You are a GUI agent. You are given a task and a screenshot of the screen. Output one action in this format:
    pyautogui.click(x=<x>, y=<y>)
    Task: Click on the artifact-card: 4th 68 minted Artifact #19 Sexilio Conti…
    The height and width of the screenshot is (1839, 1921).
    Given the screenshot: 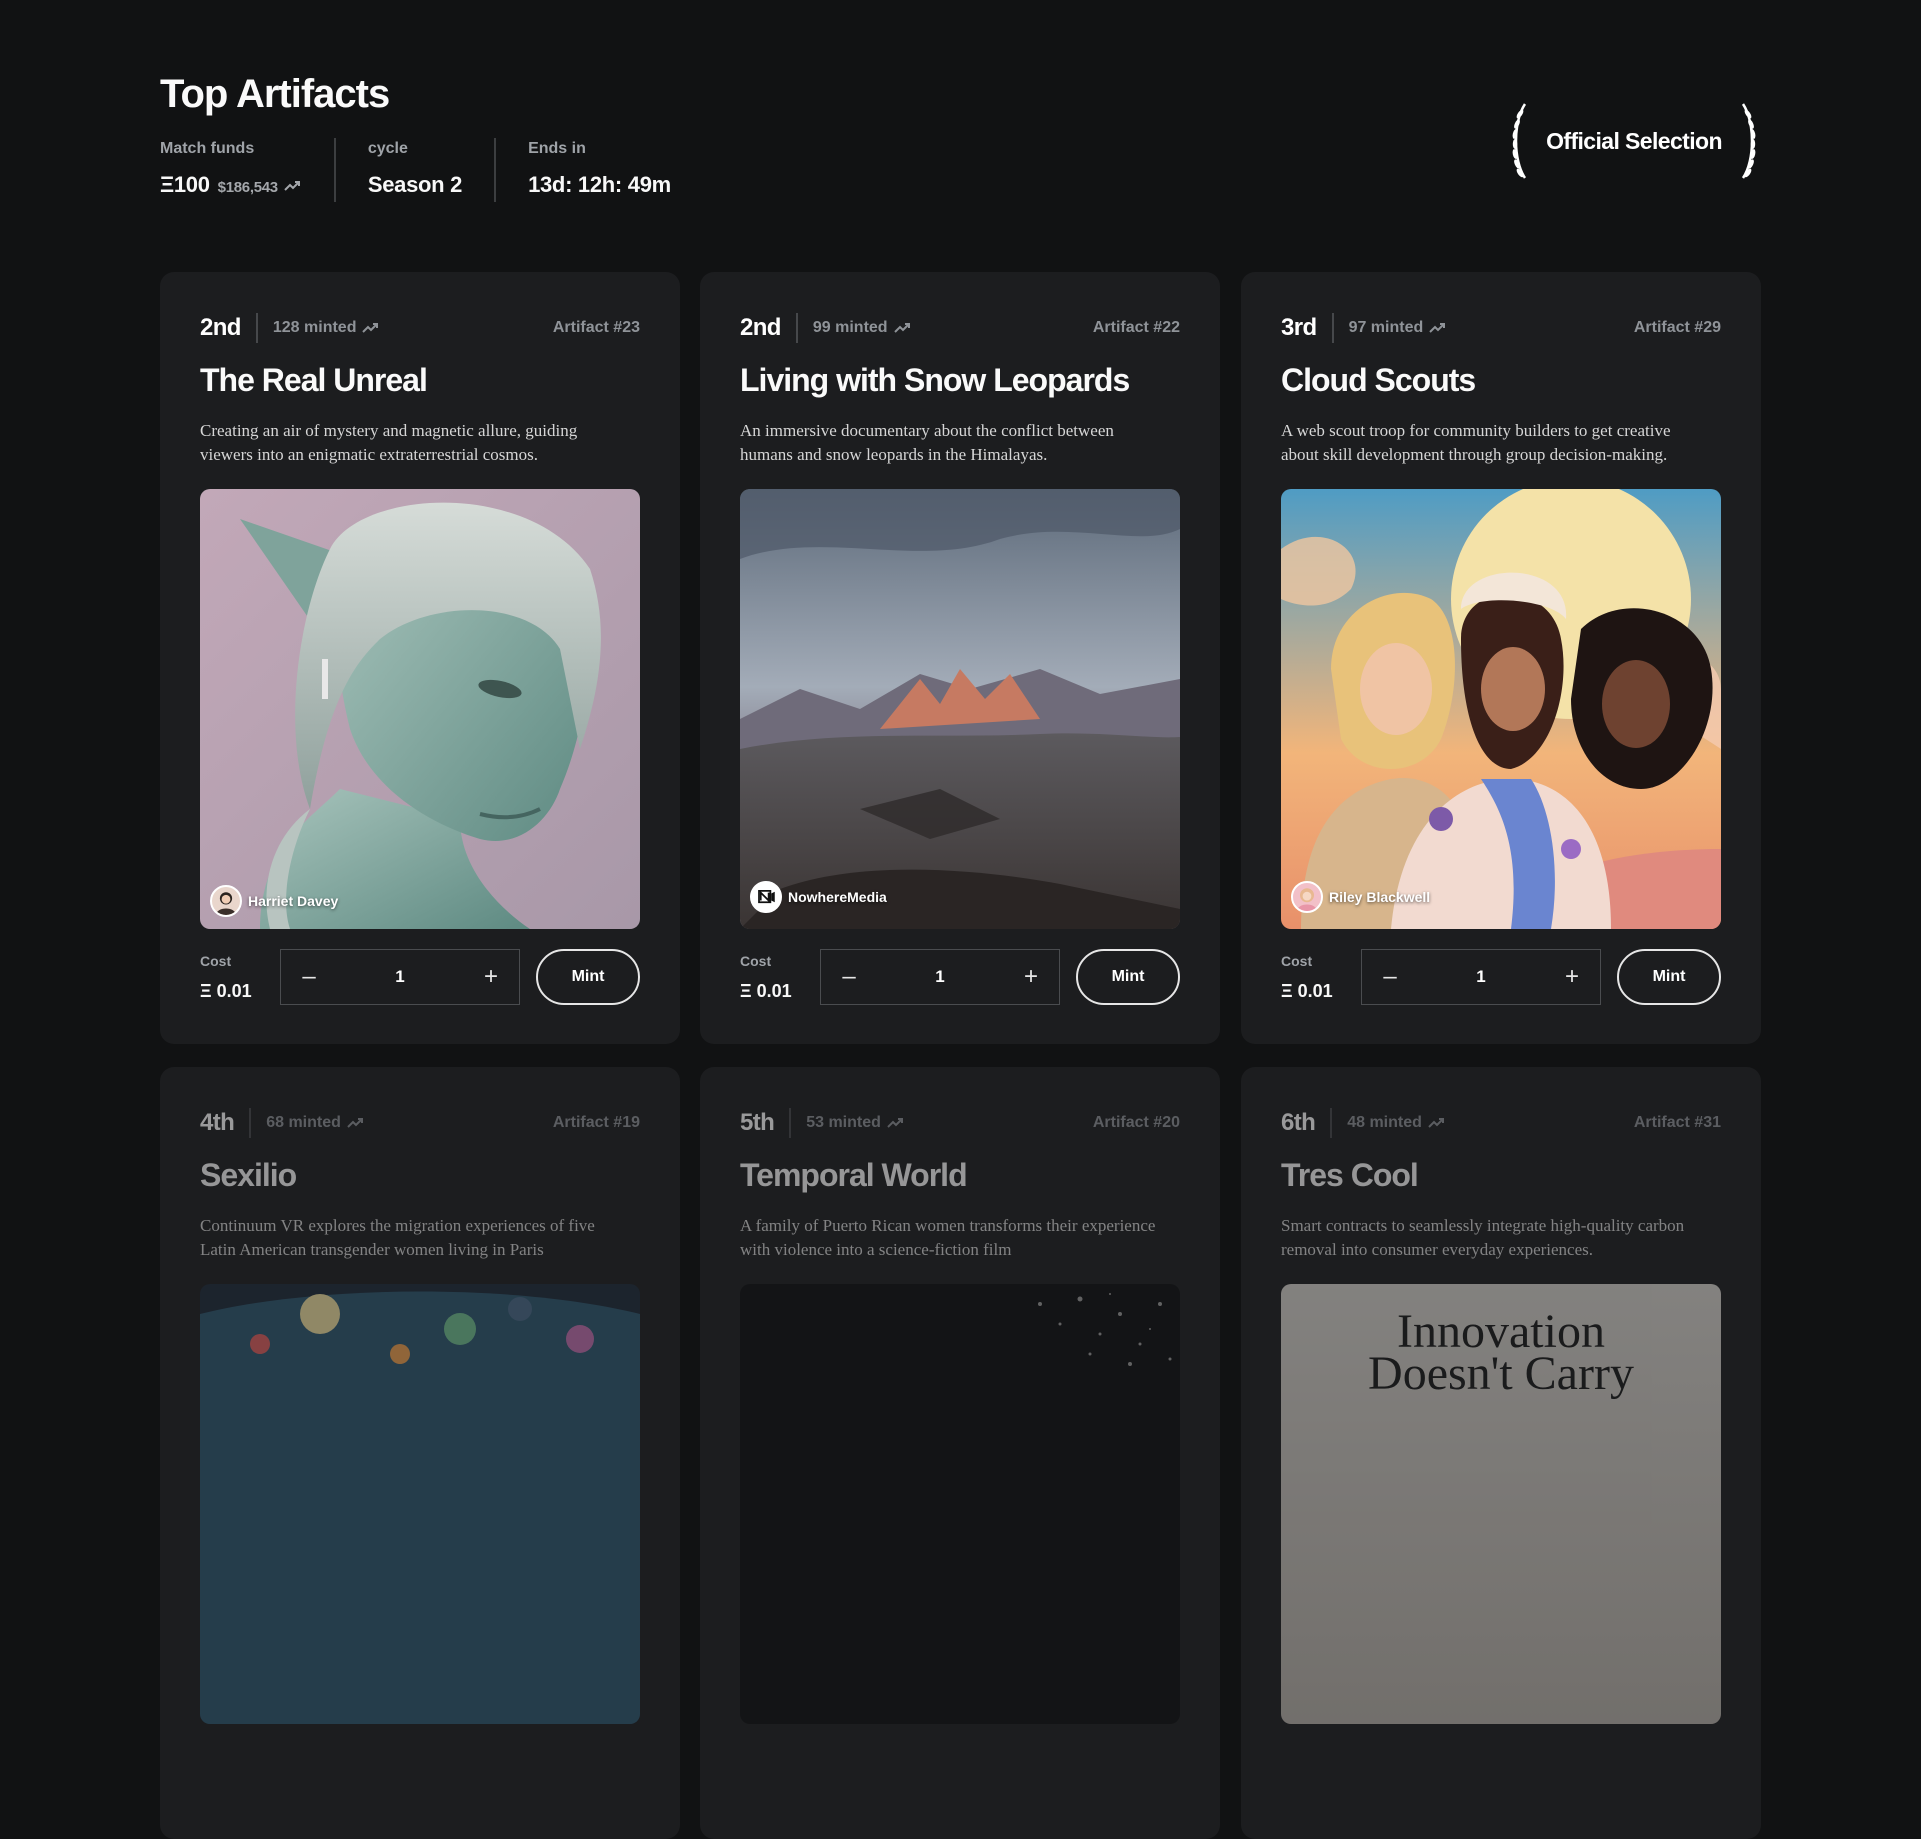 What is the action you would take?
    pyautogui.click(x=420, y=1453)
    